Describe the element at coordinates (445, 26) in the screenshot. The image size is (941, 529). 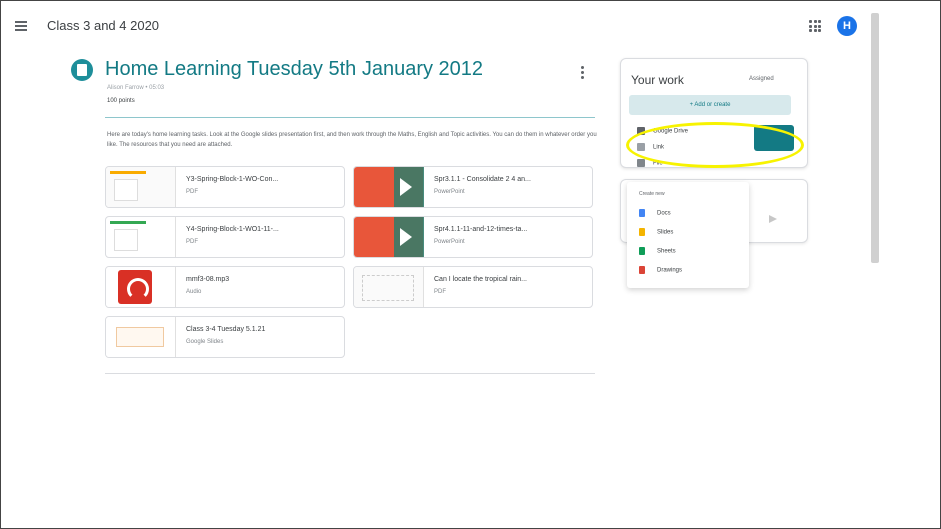
I see `top-bar: Class 3 and 4 2020 H` at that location.